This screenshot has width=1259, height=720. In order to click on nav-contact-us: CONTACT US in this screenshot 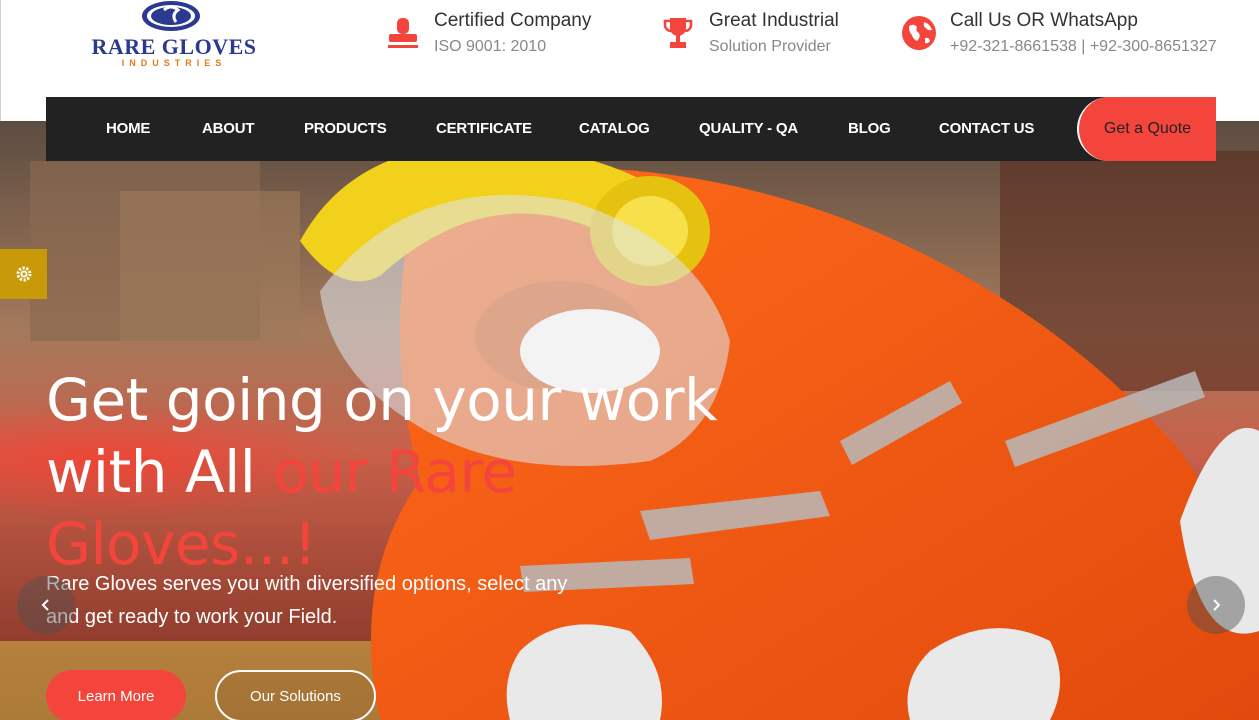, I will do `click(986, 129)`.